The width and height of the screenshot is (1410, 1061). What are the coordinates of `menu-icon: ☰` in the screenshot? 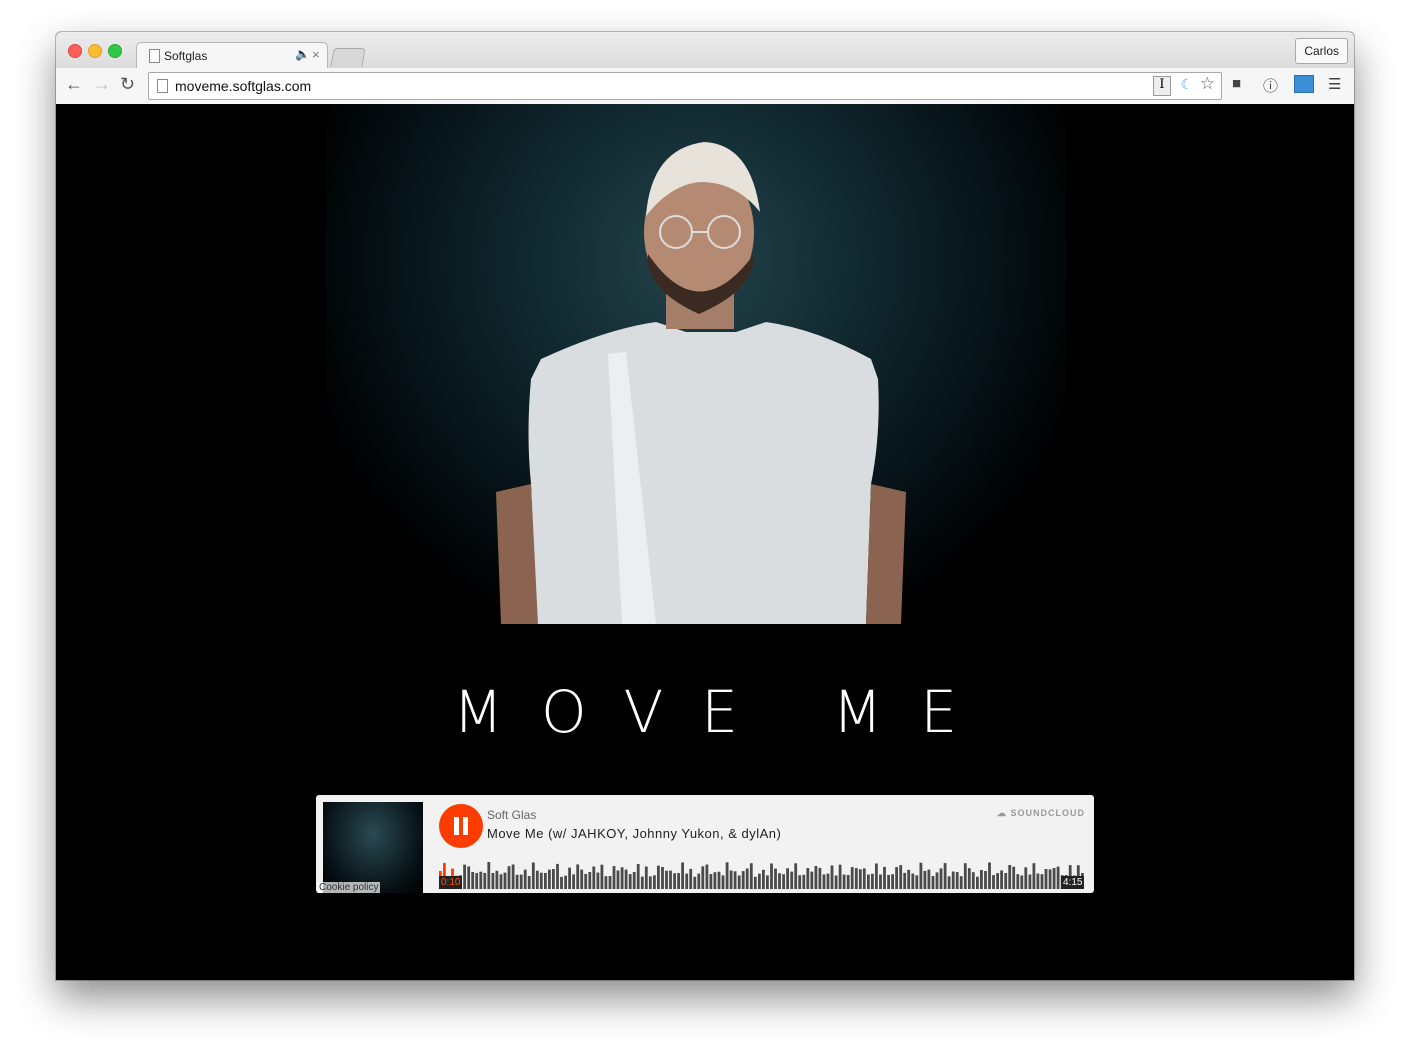 It's located at (1334, 84).